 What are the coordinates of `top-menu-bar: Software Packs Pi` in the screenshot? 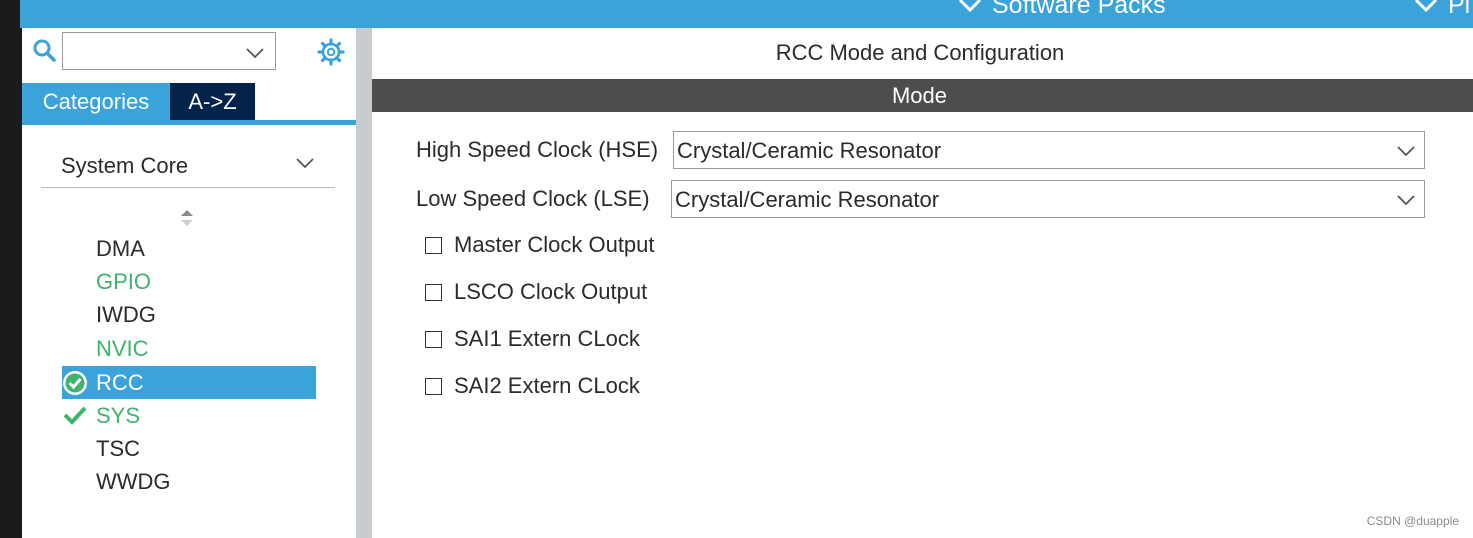 It's located at (746, 14).